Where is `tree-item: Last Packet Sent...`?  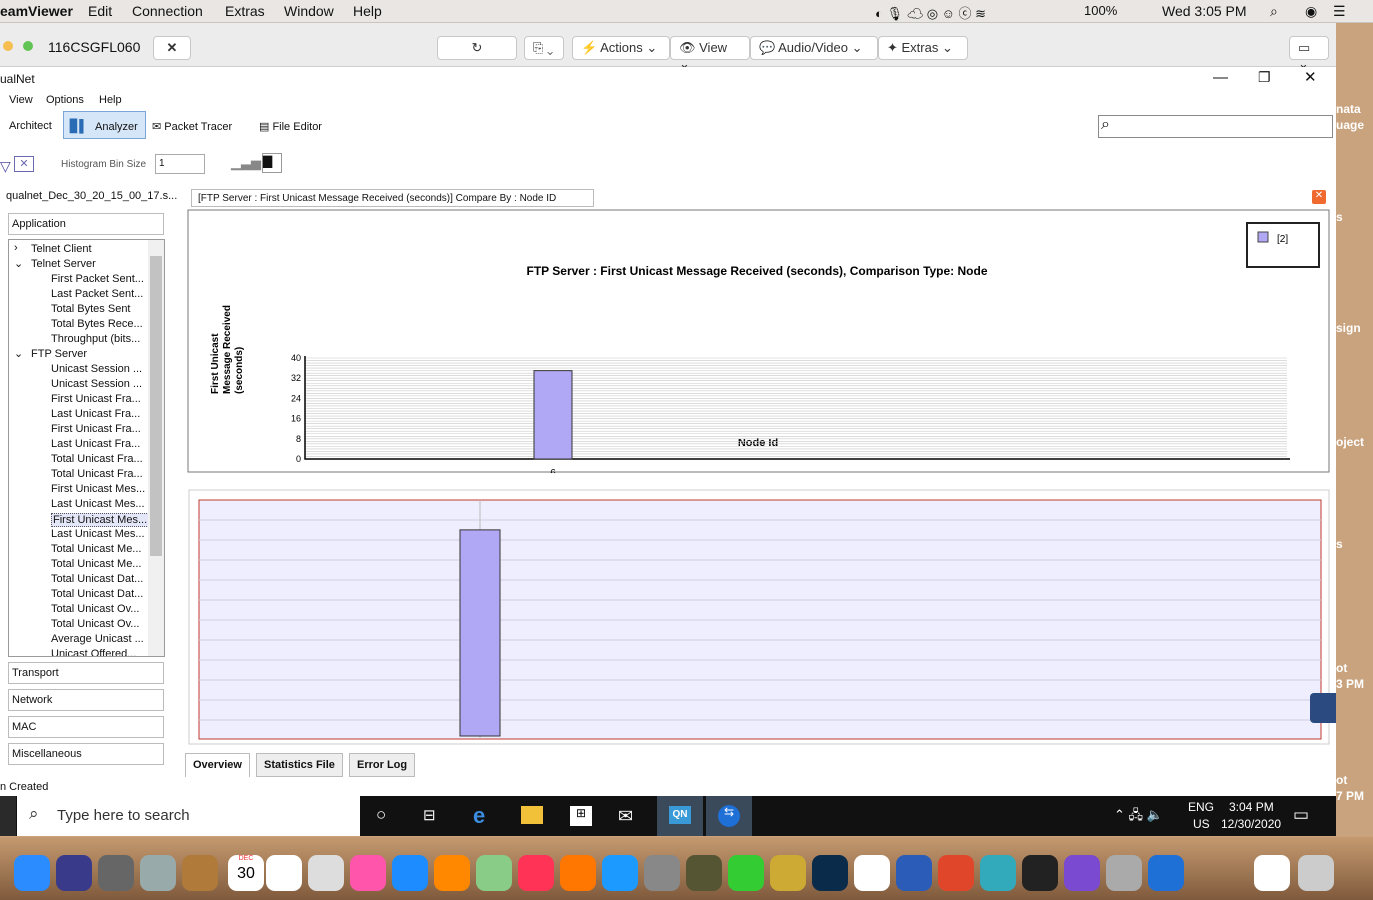
tree-item: Last Packet Sent... is located at coordinates (97, 294).